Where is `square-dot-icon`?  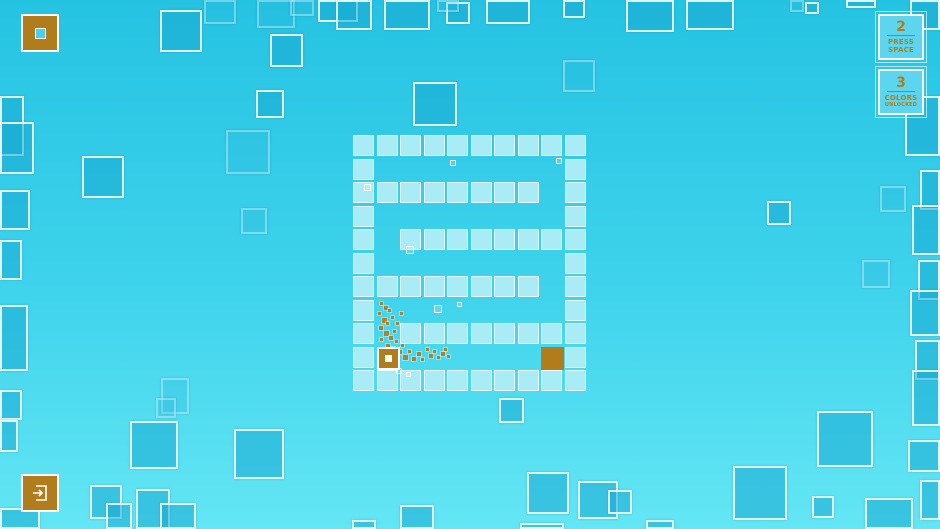
square-dot-icon is located at coordinates (40, 33).